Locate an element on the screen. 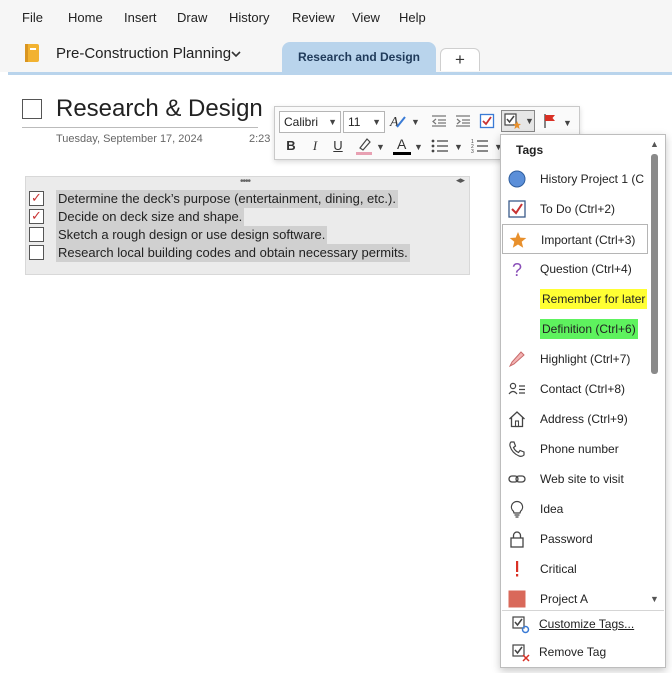 The width and height of the screenshot is (672, 673). tag-label: Critical is located at coordinates (558, 569).